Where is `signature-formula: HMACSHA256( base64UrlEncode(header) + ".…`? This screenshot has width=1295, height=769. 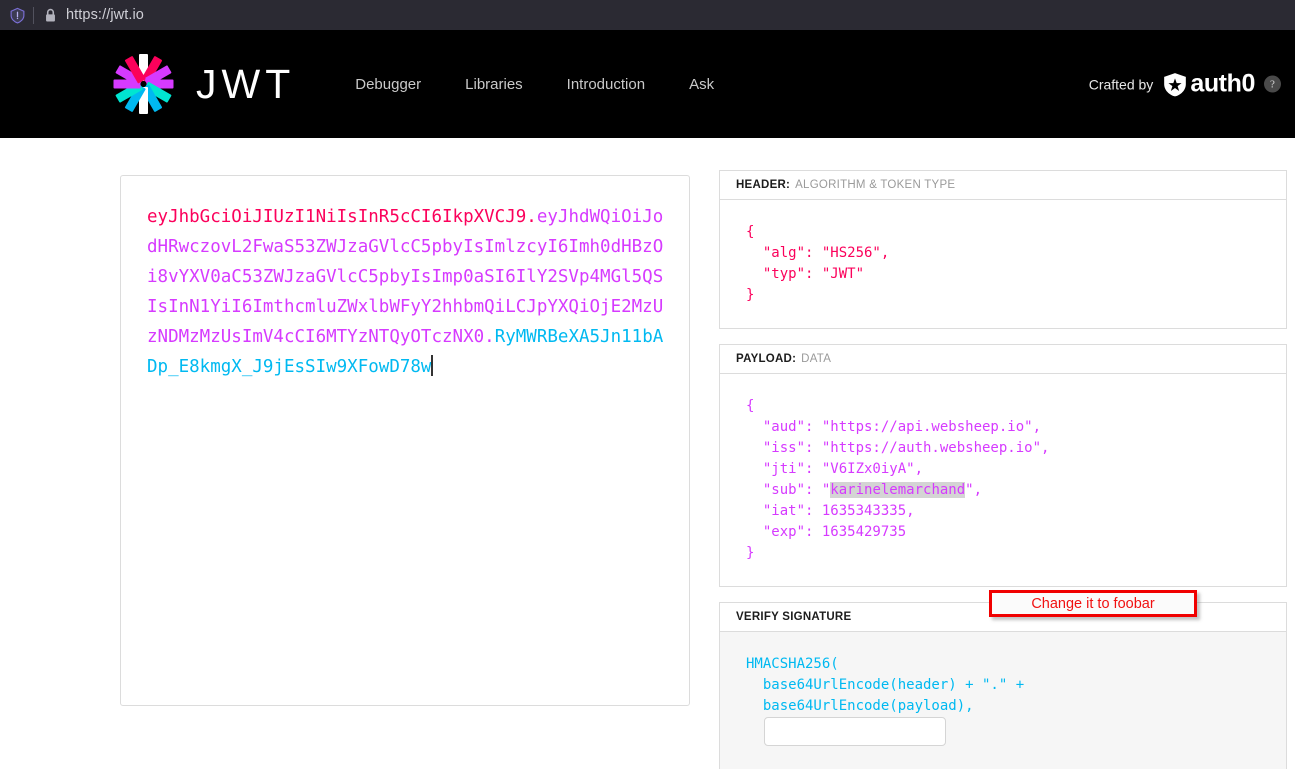 signature-formula: HMACSHA256( base64UrlEncode(header) + ".… is located at coordinates (1003, 700).